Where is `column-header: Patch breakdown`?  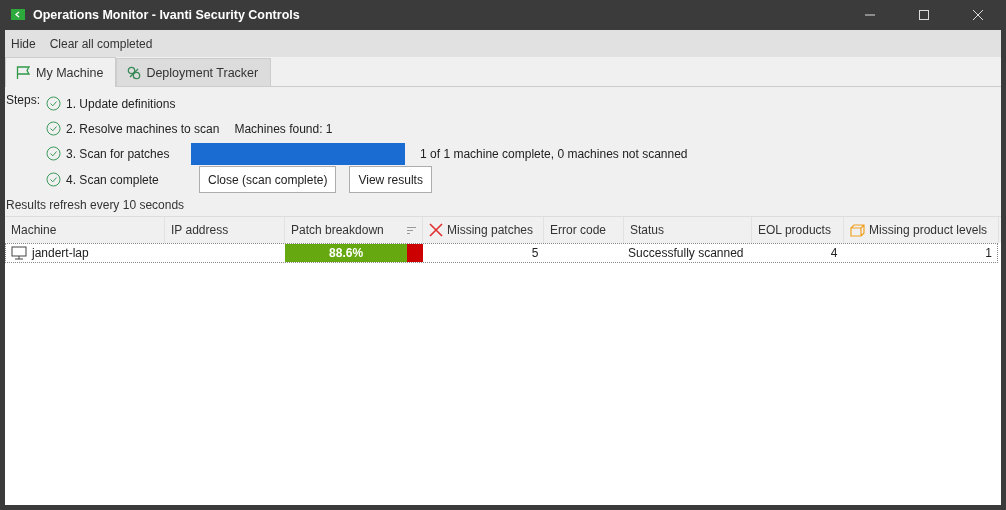
column-header: Patch breakdown is located at coordinates (354, 230).